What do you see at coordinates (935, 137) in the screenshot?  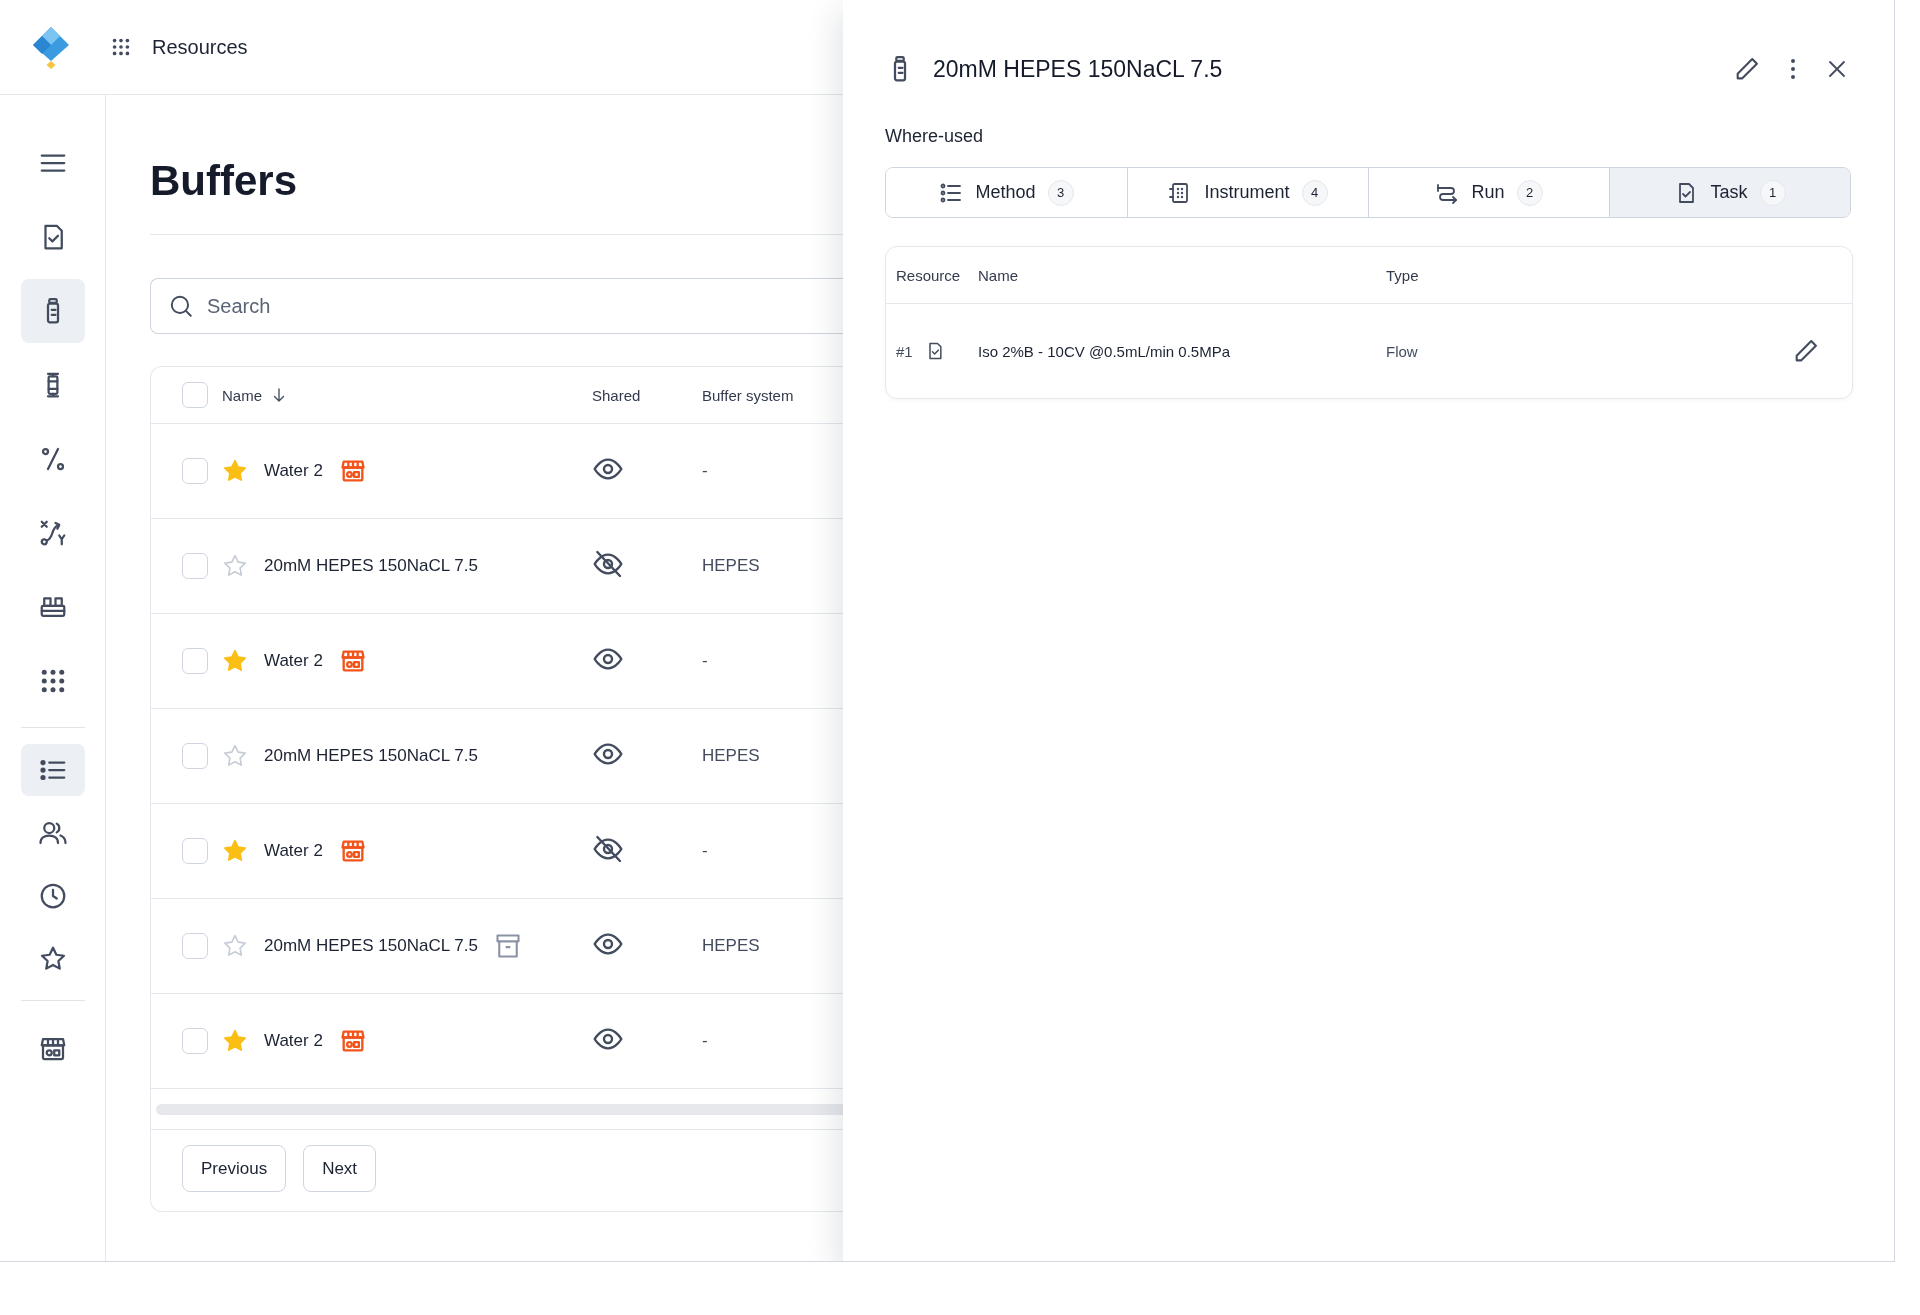 I see `section-label: Where-used` at bounding box center [935, 137].